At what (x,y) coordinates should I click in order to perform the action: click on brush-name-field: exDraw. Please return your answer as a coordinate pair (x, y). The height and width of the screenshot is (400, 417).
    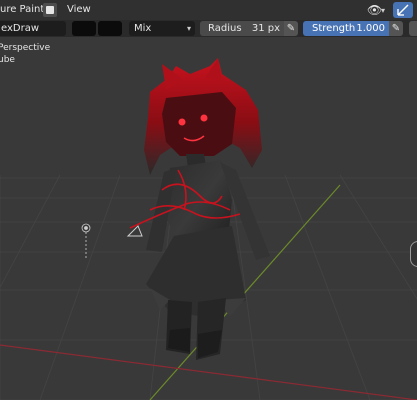
    Looking at the image, I should click on (33, 28).